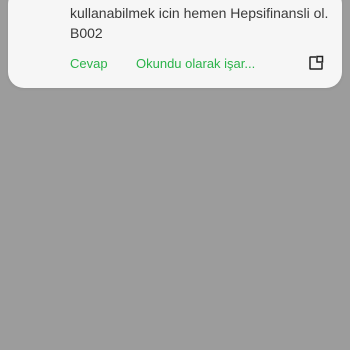 The width and height of the screenshot is (350, 350). I want to click on notification-body-line-2: B002, so click(86, 33).